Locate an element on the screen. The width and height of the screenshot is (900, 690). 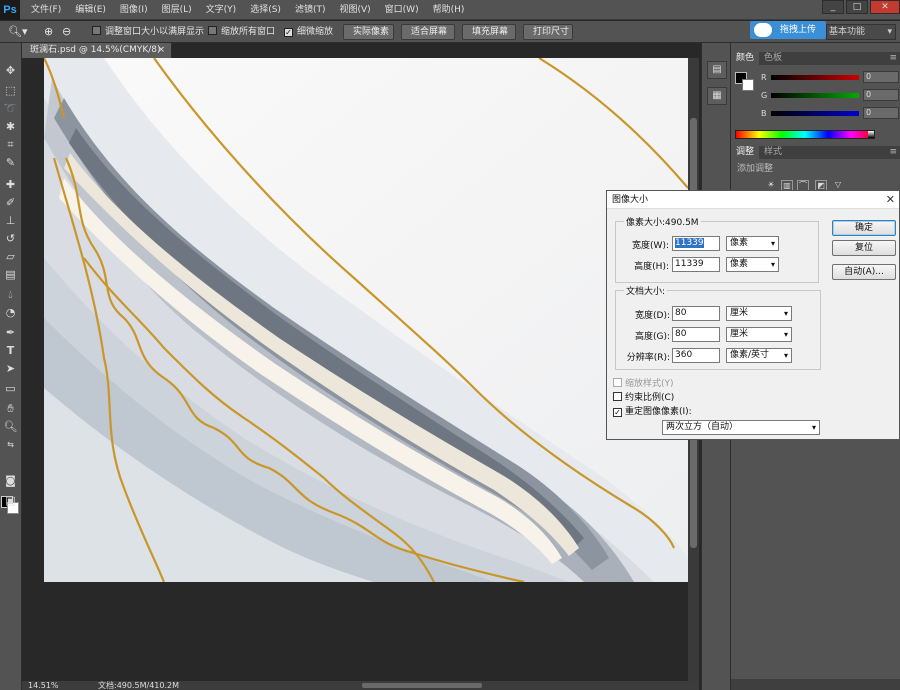
menu-file: 文件(F) is located at coordinates (46, 10).